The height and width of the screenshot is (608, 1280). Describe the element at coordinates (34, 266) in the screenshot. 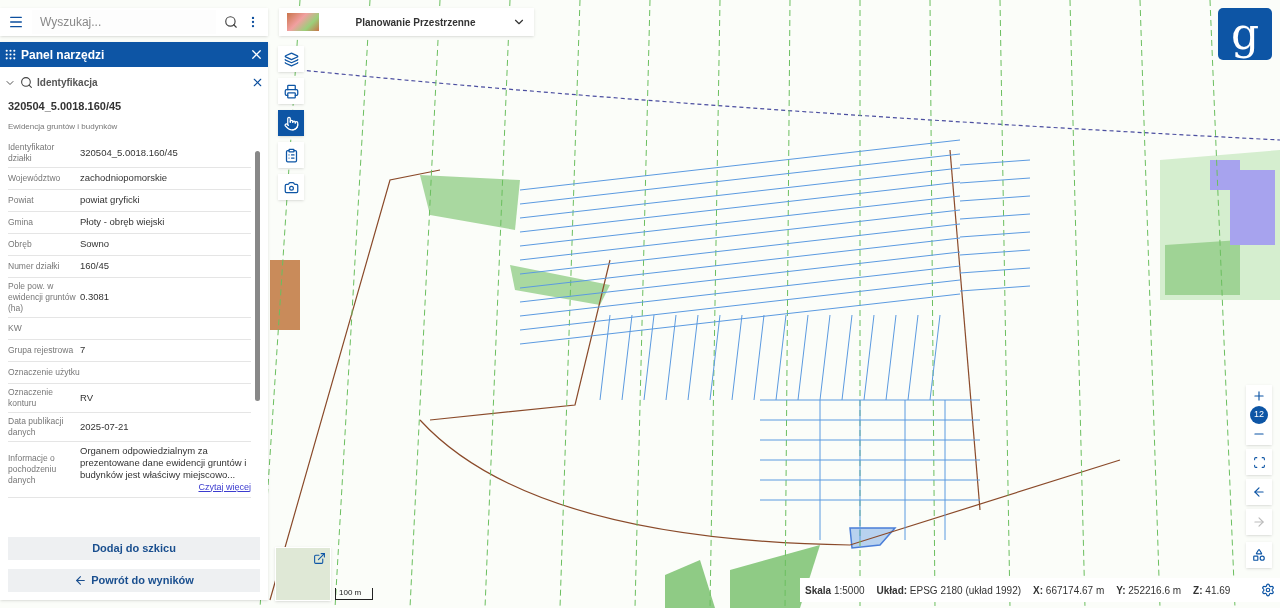

I see `attribute-label: Numer działki` at that location.